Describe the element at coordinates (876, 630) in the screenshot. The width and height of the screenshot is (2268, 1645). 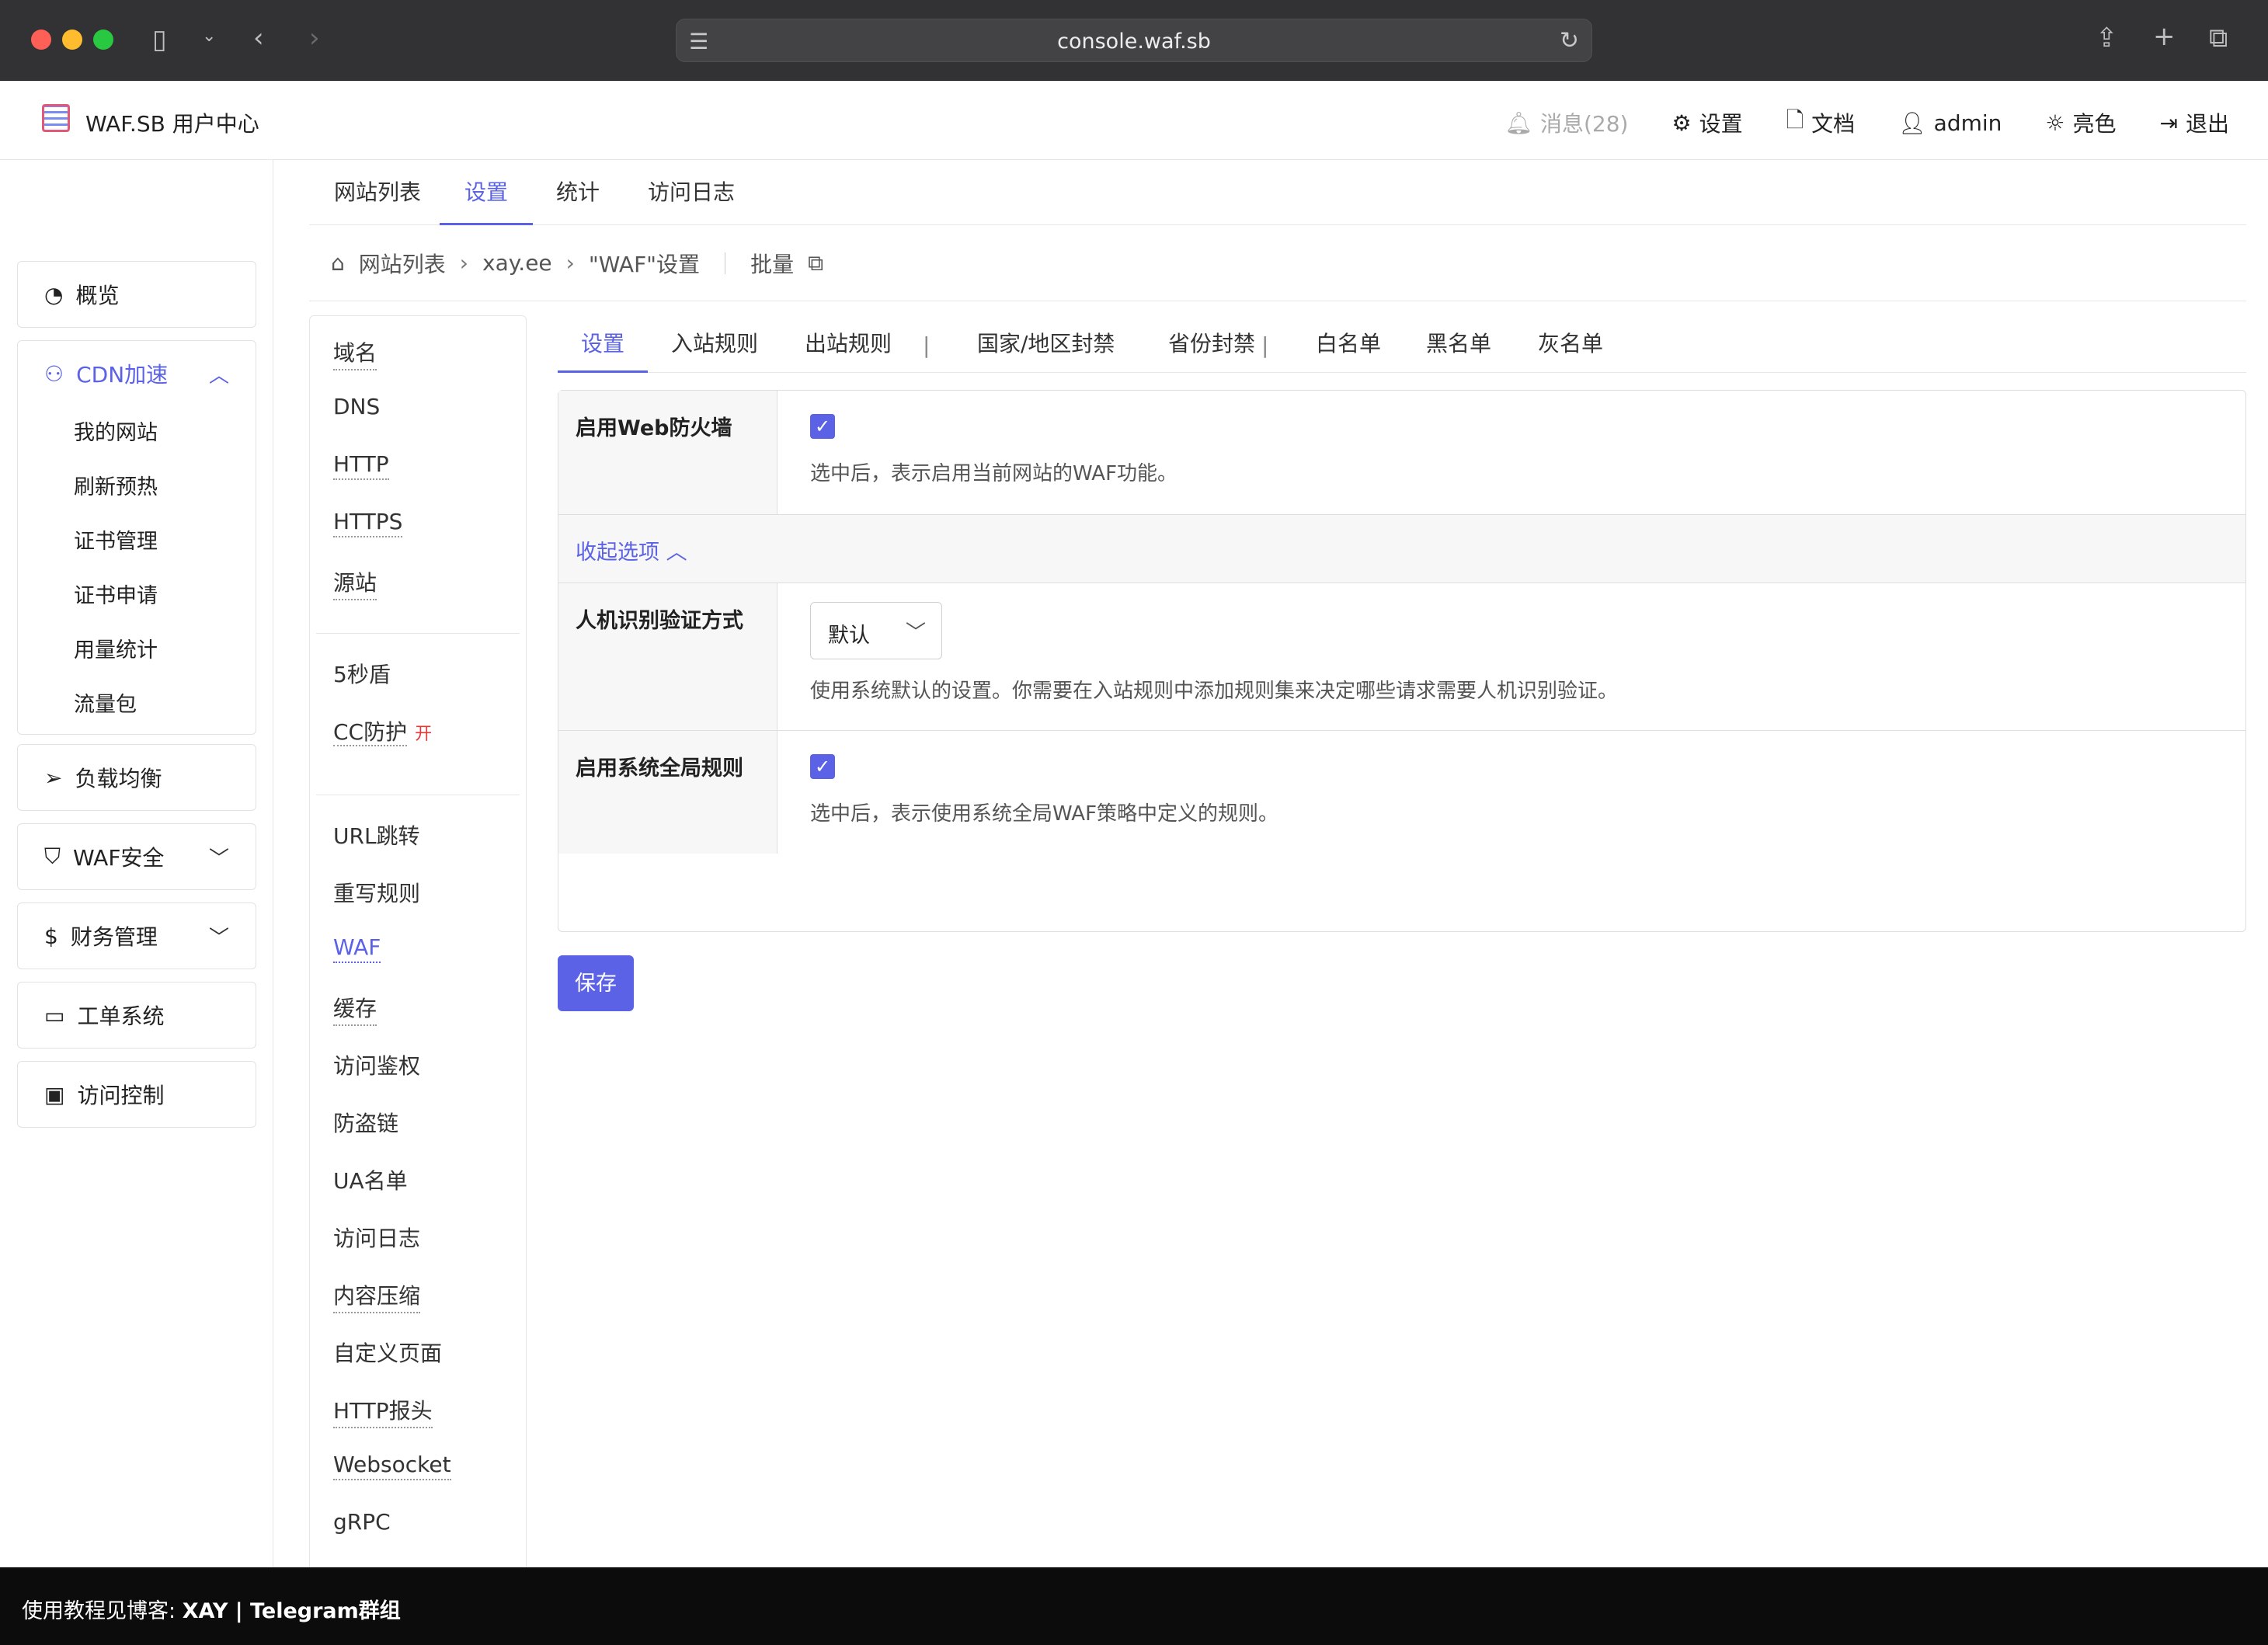
I see `captcha-type-select: 默认 ﹀` at that location.